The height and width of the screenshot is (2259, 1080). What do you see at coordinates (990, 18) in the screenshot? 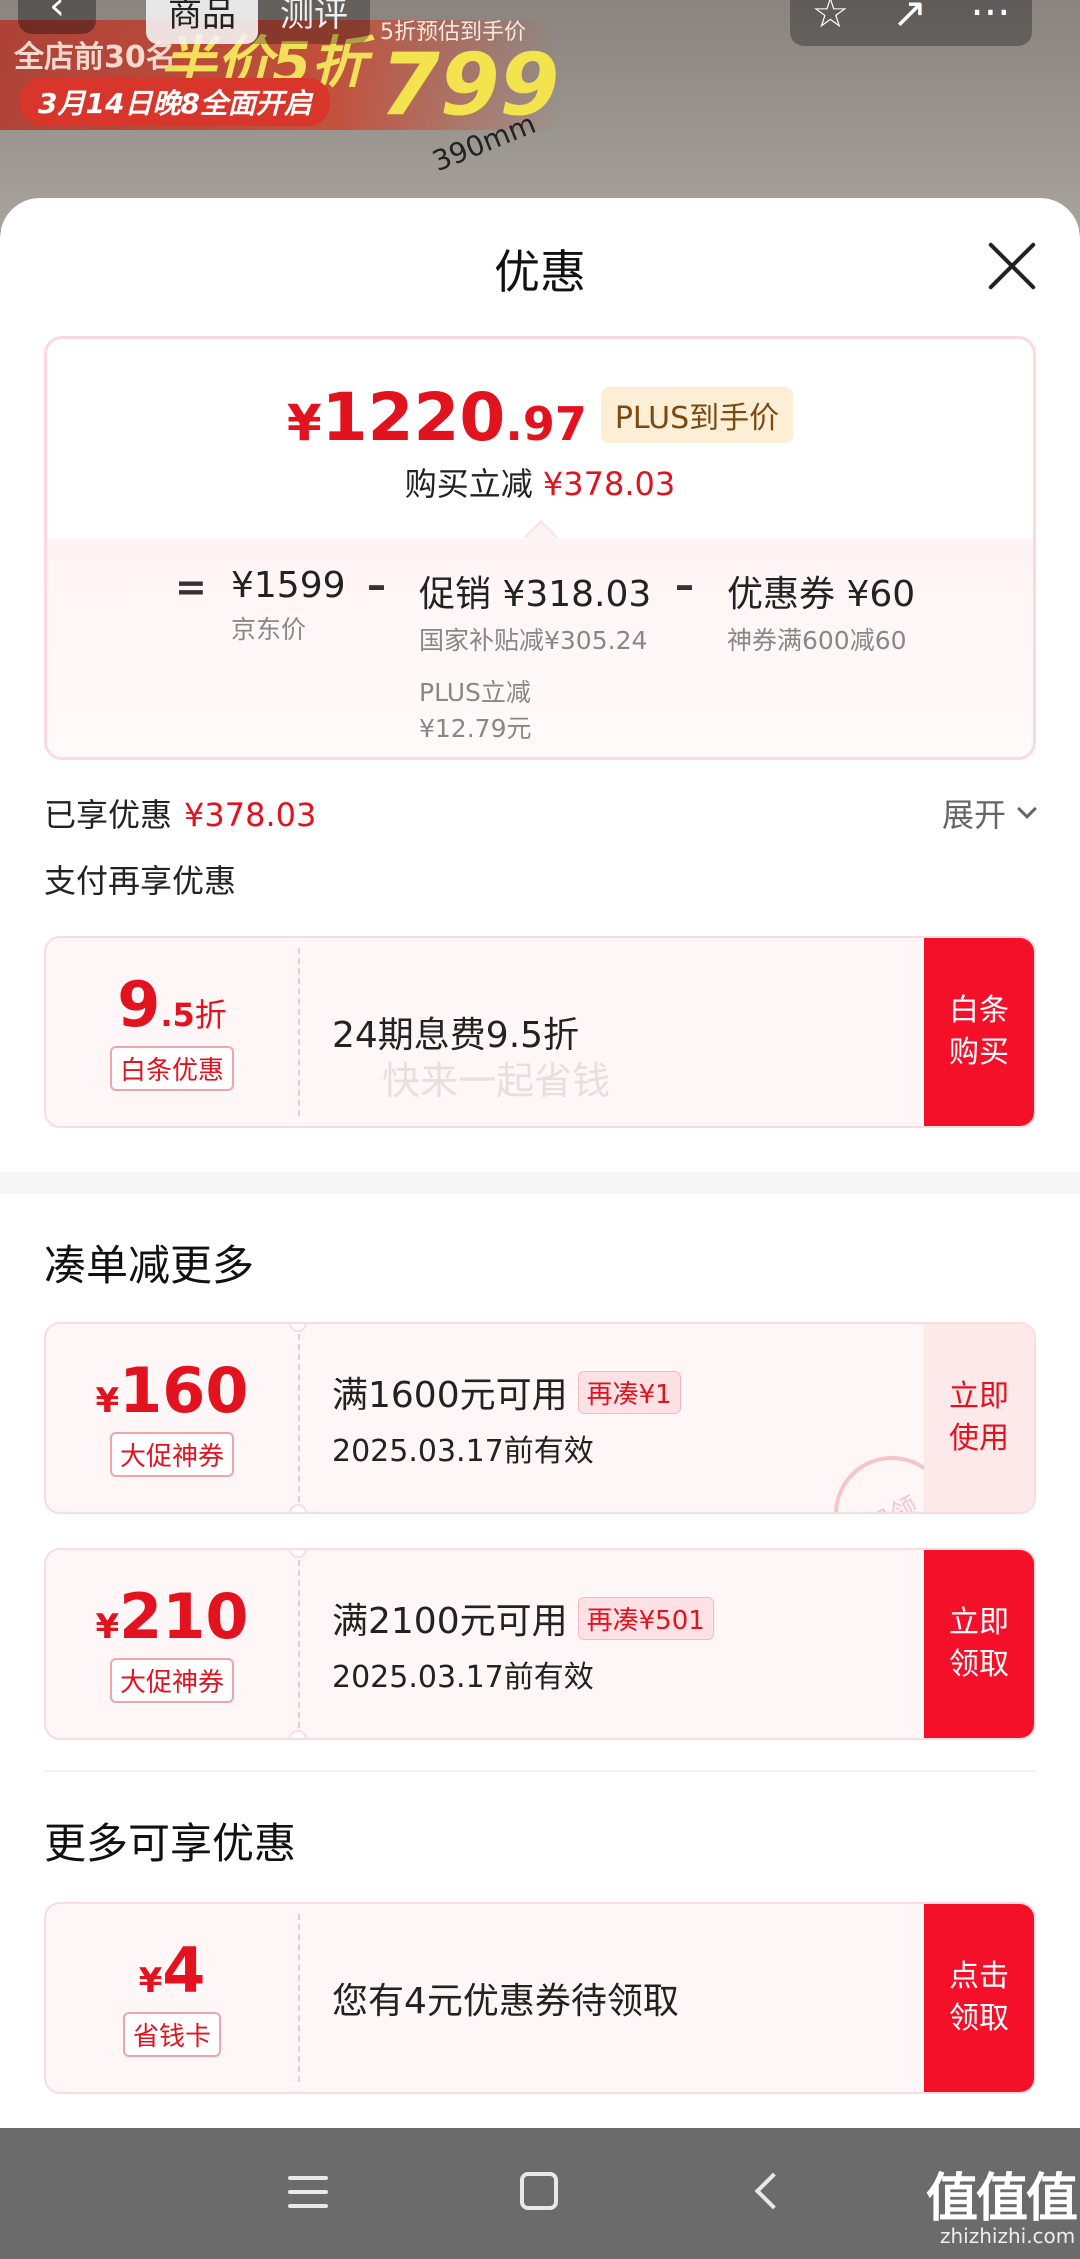
I see `more-icon: ···` at bounding box center [990, 18].